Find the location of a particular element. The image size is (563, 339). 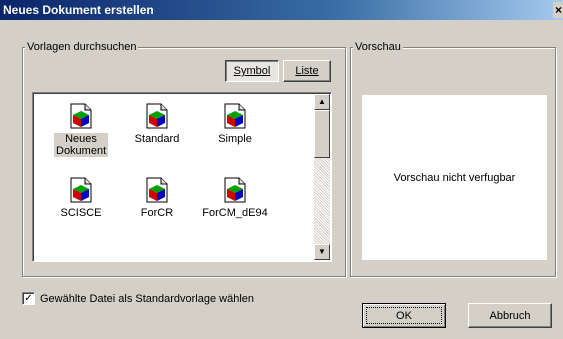

arrow-down-icon: ▼ is located at coordinates (322, 251).